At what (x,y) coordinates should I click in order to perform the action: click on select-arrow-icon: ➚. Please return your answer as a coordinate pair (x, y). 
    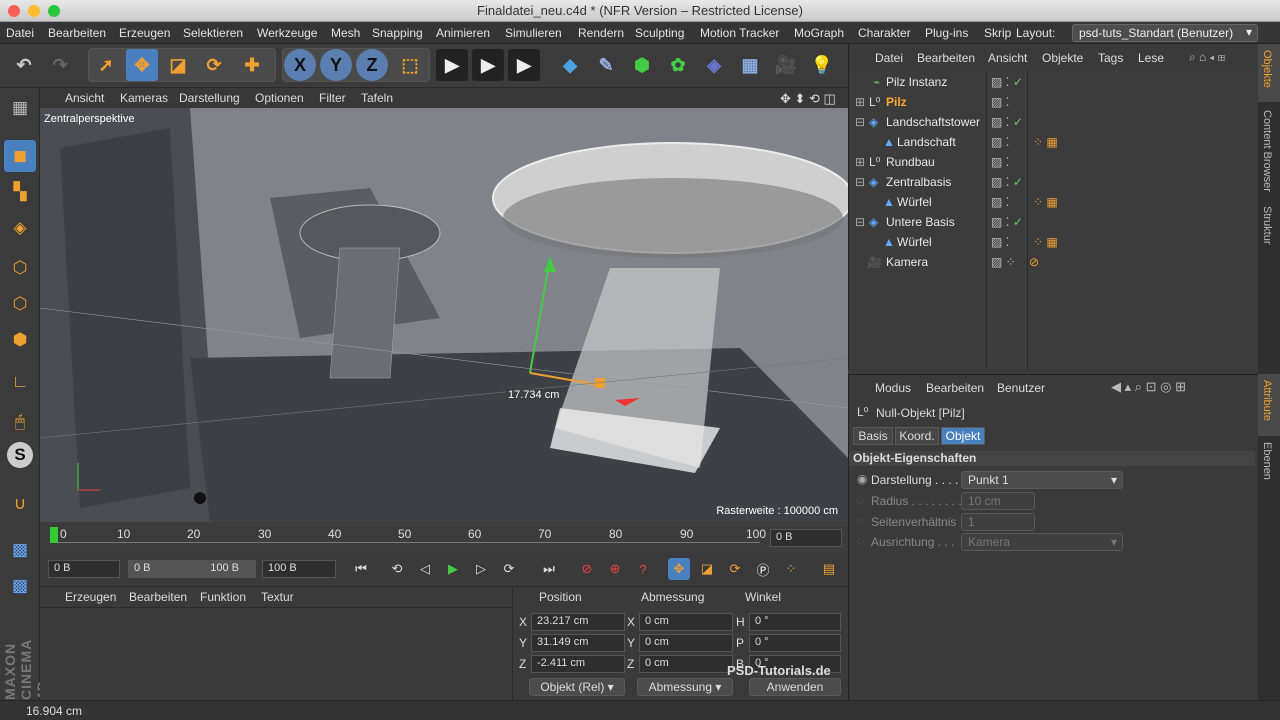
    Looking at the image, I should click on (106, 65).